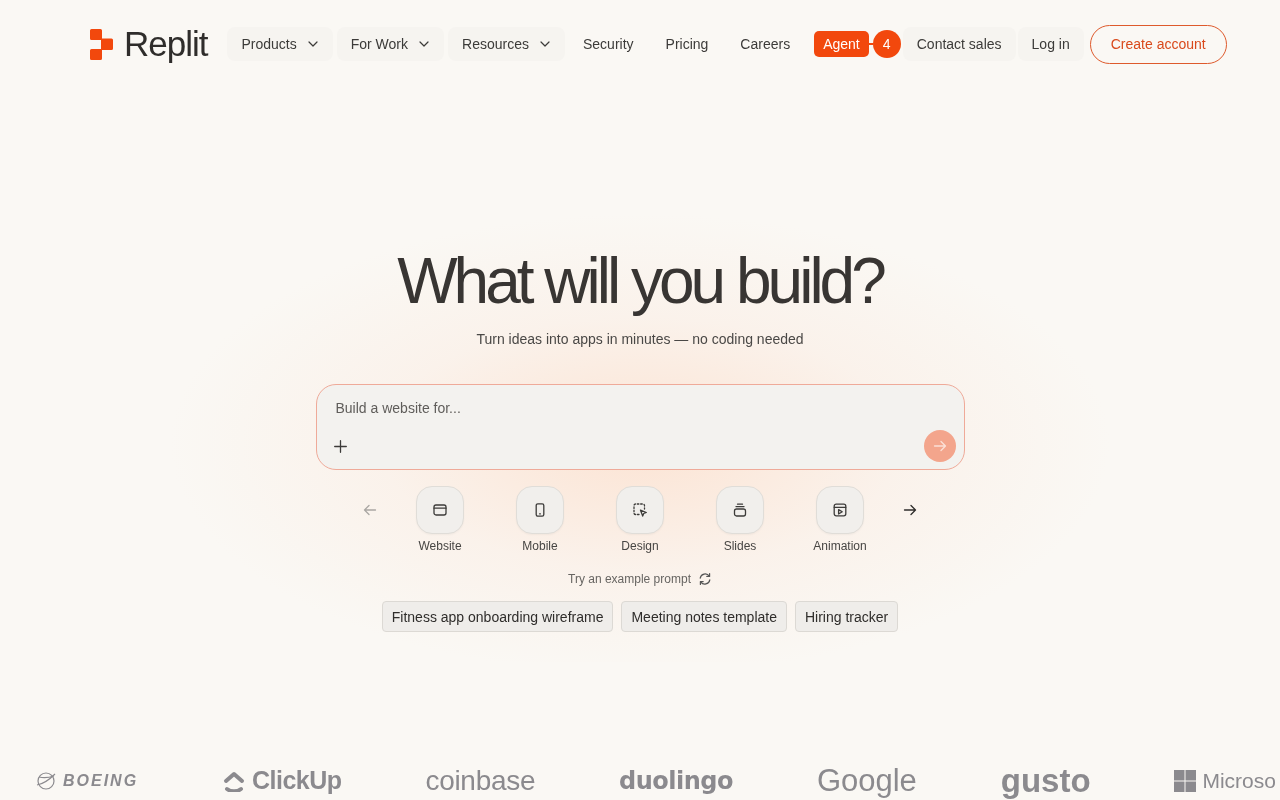  Describe the element at coordinates (149, 44) in the screenshot. I see `logo-link: Replit` at that location.